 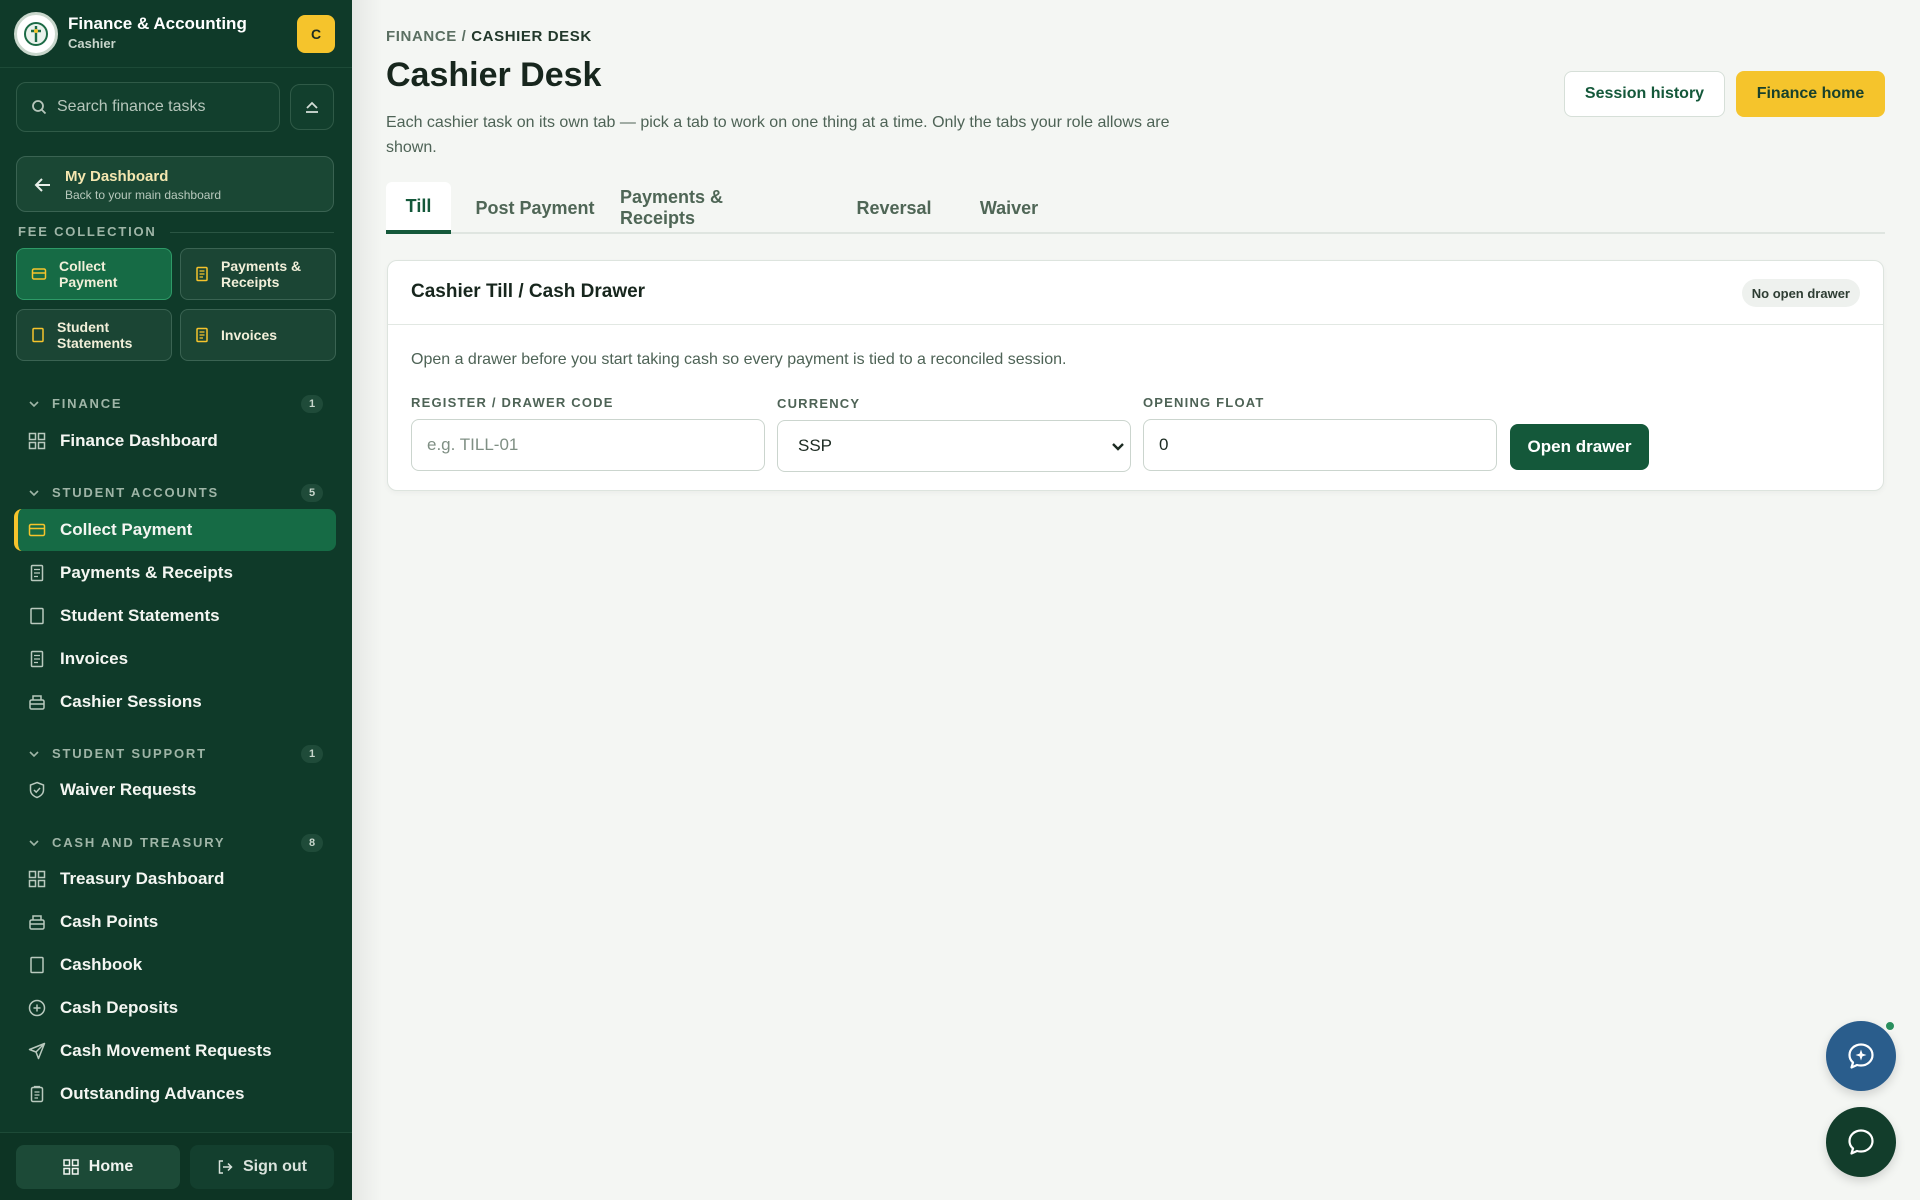 I want to click on quick-collect-payment: Collect Payment, so click(x=94, y=274).